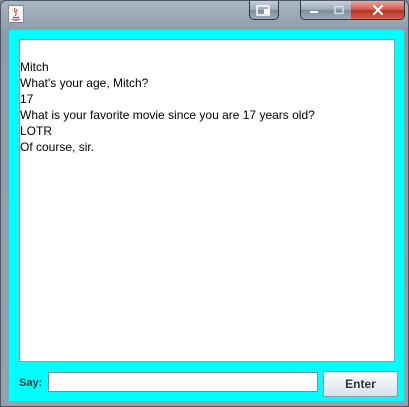 The height and width of the screenshot is (407, 409). What do you see at coordinates (183, 382) in the screenshot?
I see `say-input` at bounding box center [183, 382].